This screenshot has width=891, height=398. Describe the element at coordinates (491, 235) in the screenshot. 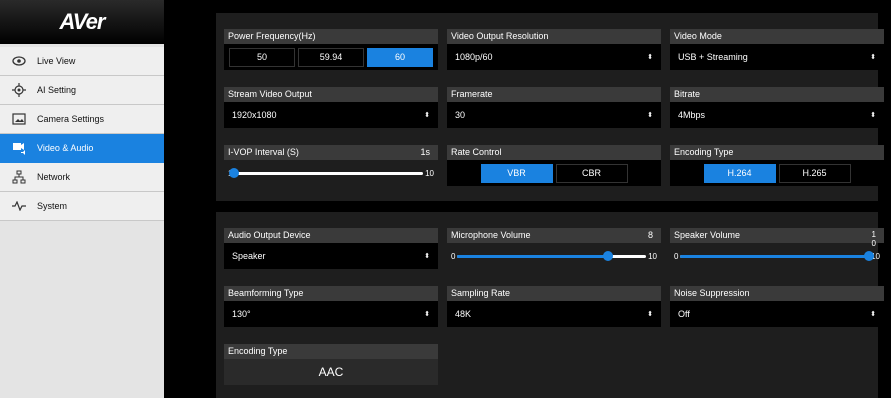

I see `field-label: Microphone Volume` at that location.